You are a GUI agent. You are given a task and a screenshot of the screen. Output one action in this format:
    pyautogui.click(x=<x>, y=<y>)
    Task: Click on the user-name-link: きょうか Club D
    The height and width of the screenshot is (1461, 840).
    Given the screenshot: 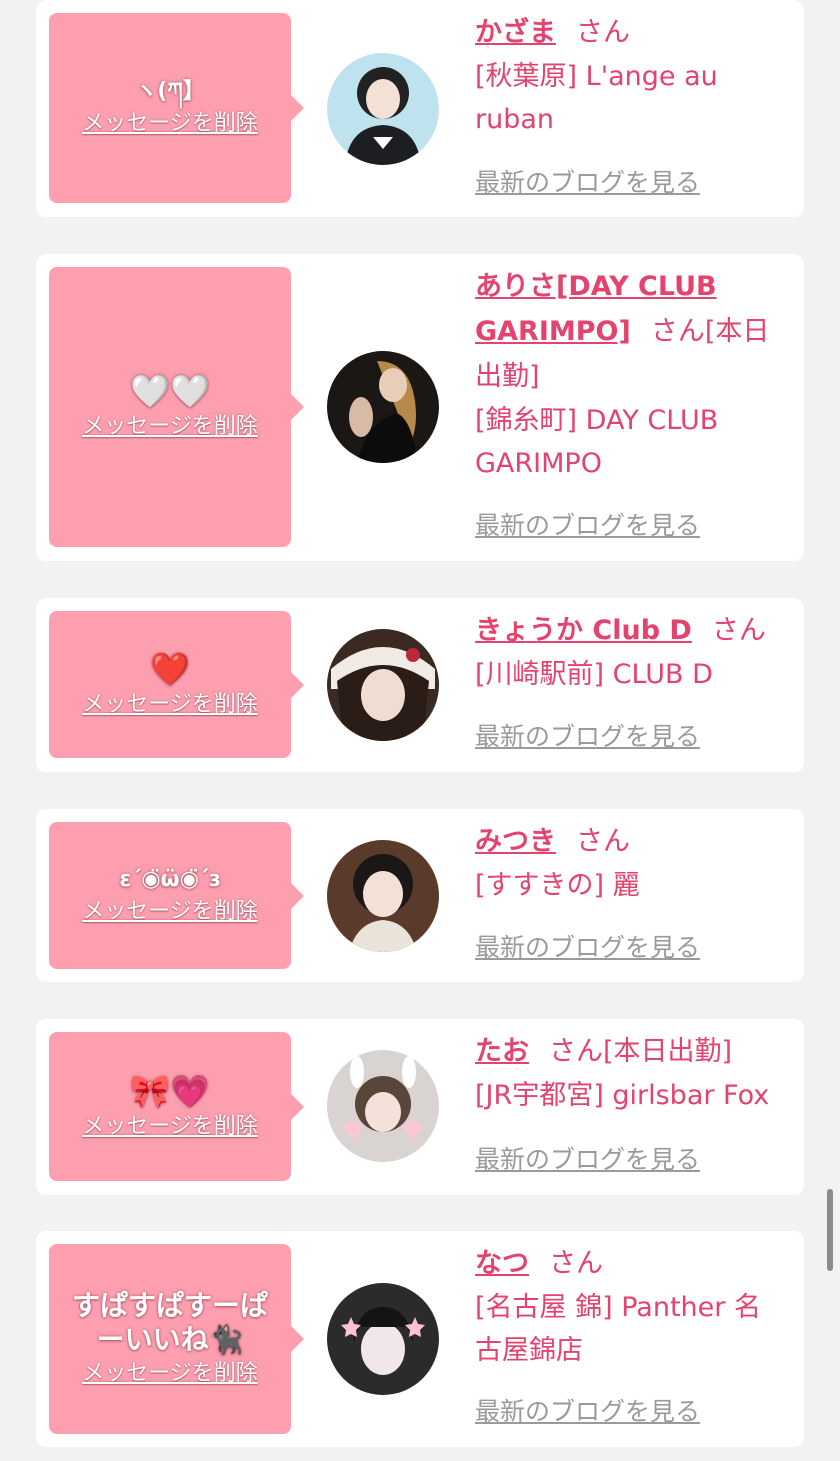 What is the action you would take?
    pyautogui.click(x=583, y=630)
    